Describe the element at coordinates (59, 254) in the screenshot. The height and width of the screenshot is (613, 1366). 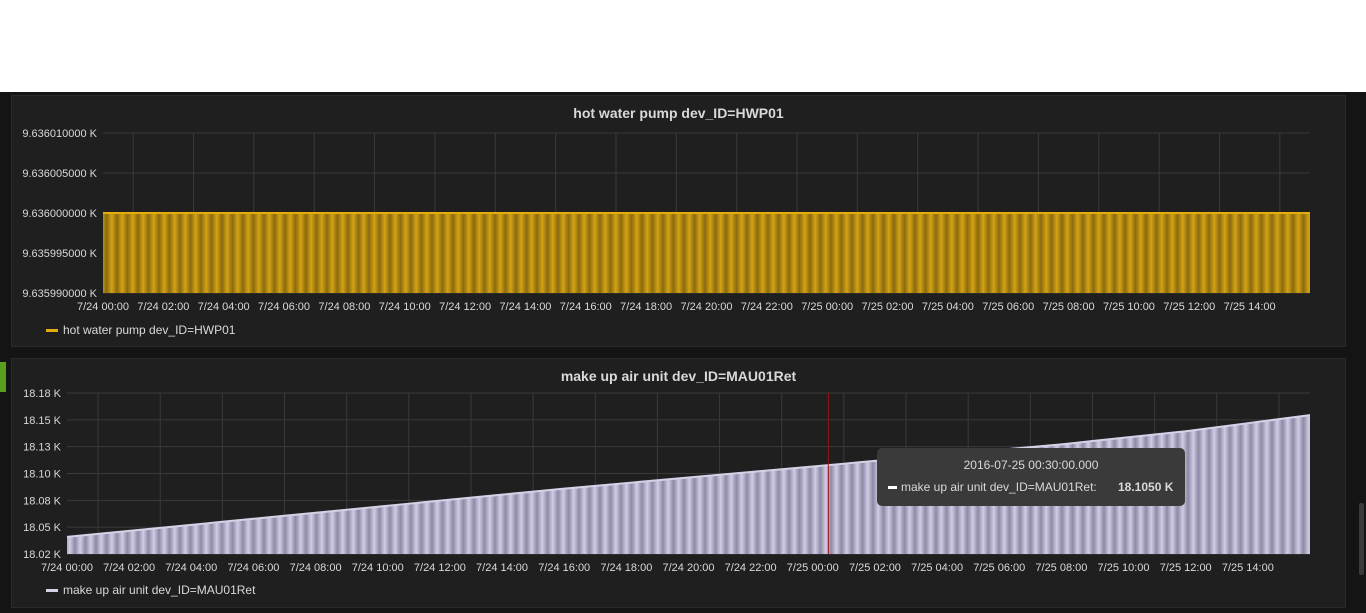
I see `y-tick-label: 9.635995000 K` at that location.